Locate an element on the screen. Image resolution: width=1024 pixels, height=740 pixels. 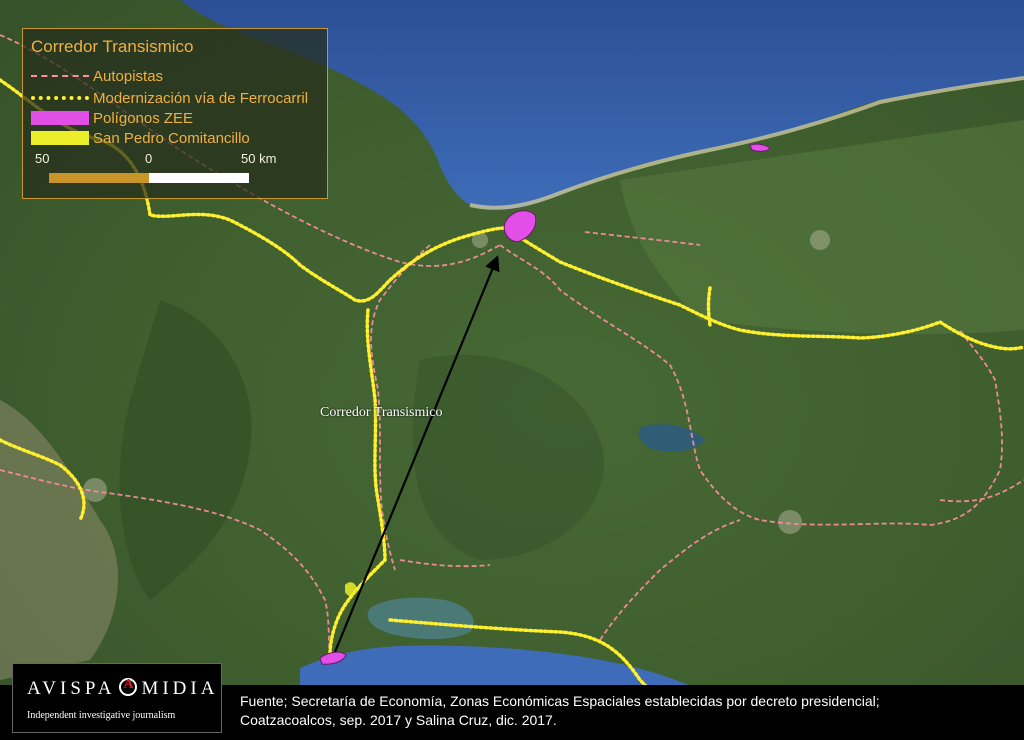
logo-name: AVISPA MIDIA is located at coordinates (123, 688).